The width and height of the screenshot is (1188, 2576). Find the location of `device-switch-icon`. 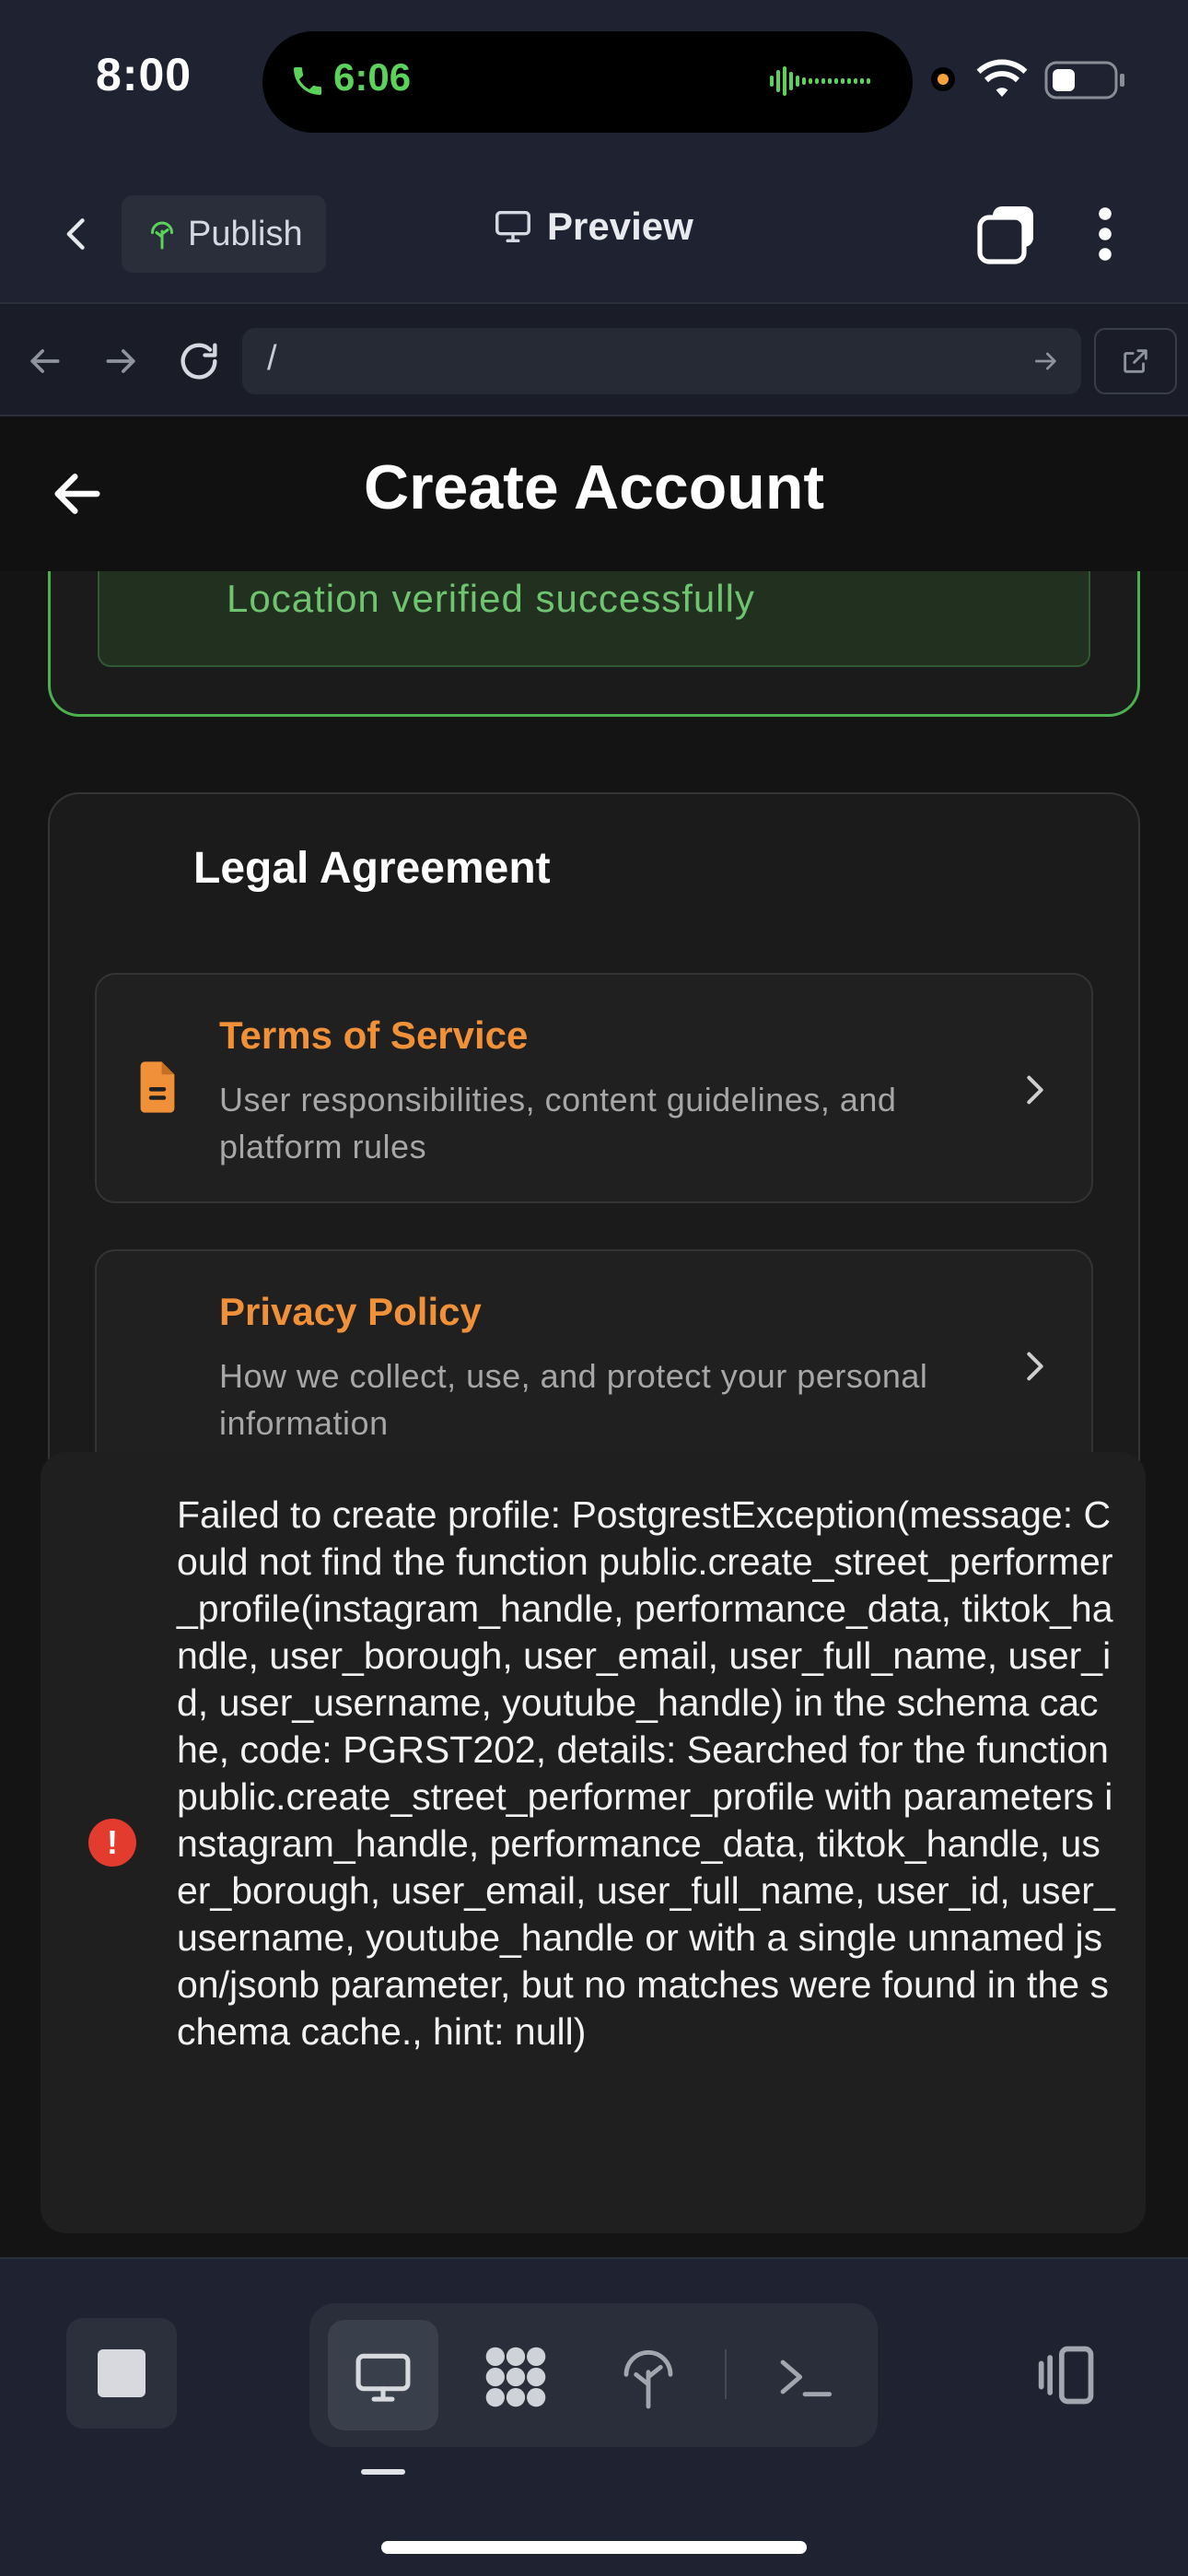

device-switch-icon is located at coordinates (1065, 2375).